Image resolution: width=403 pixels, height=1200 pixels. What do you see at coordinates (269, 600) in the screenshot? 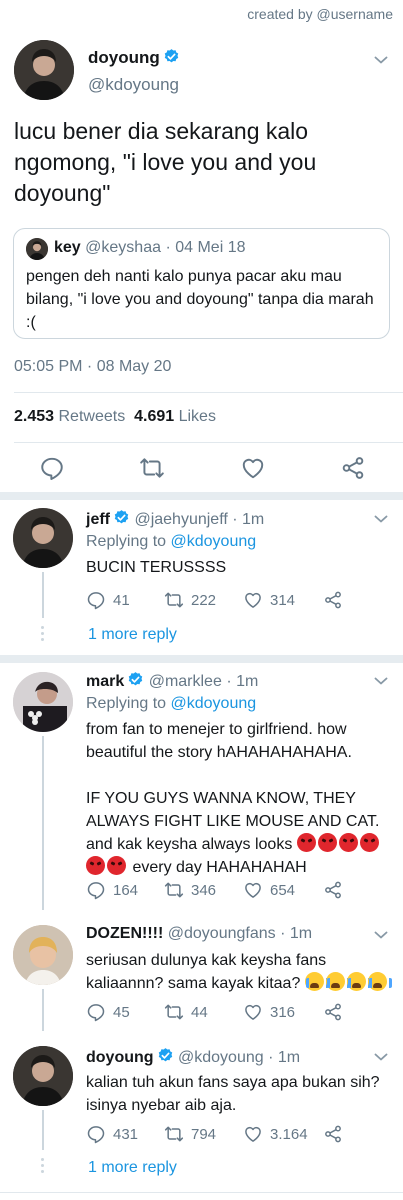
I see `like-action: 314` at bounding box center [269, 600].